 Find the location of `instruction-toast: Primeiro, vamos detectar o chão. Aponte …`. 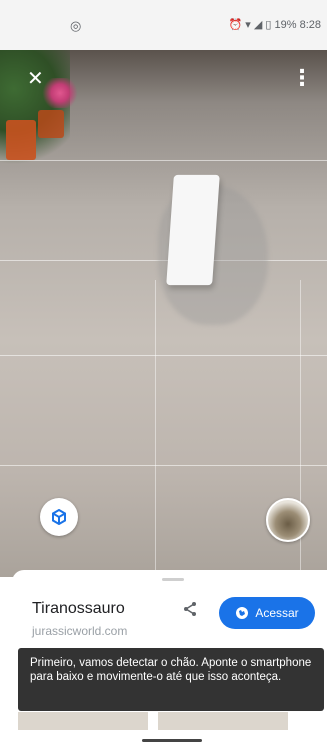

instruction-toast: Primeiro, vamos detectar o chão. Aponte … is located at coordinates (171, 679).